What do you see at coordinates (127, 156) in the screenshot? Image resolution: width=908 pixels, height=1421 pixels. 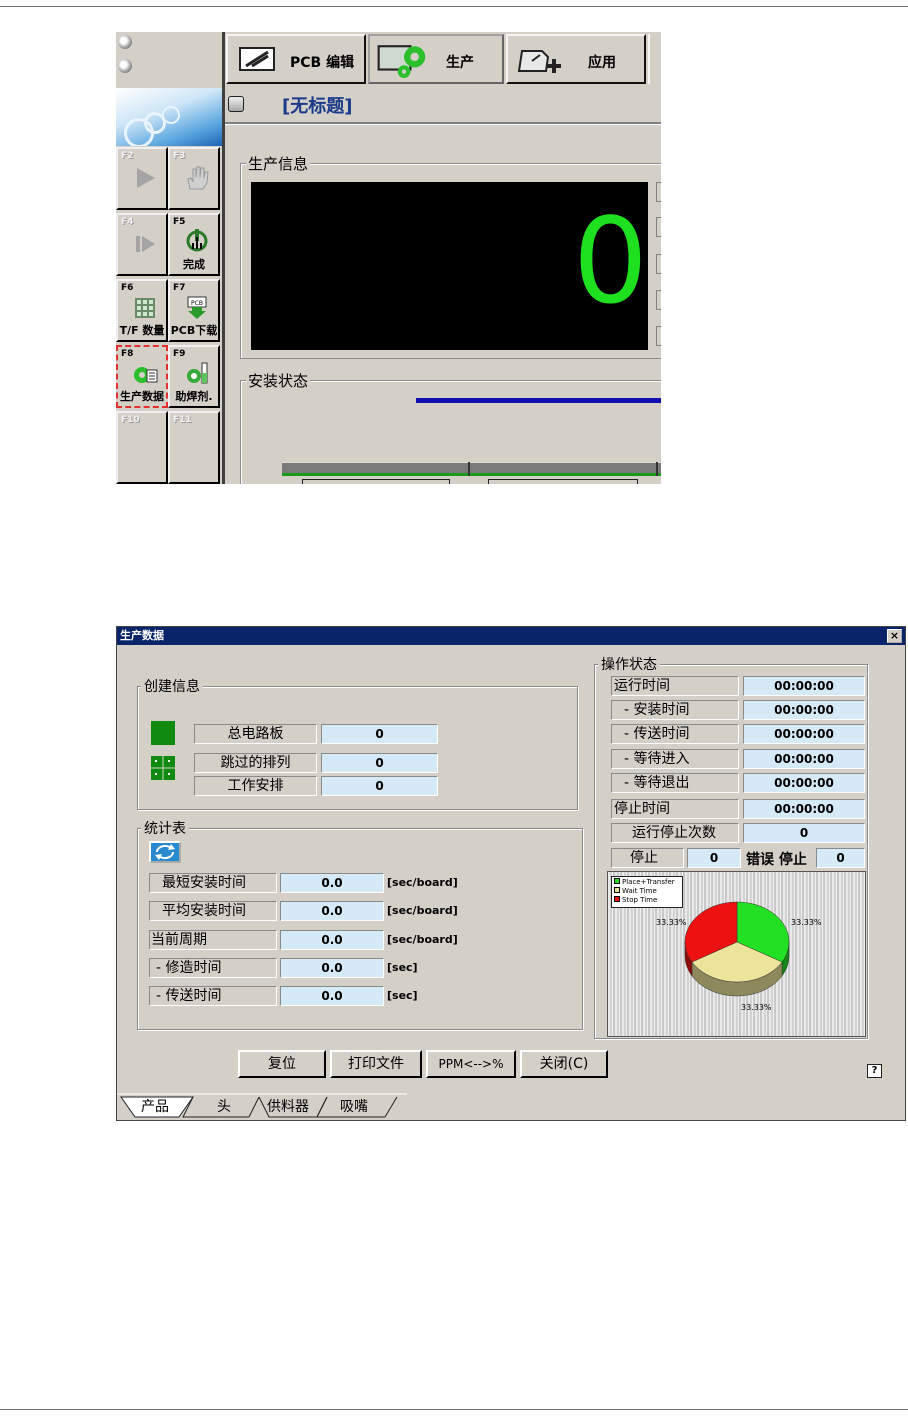 I see `fkey-f2-code: F2` at bounding box center [127, 156].